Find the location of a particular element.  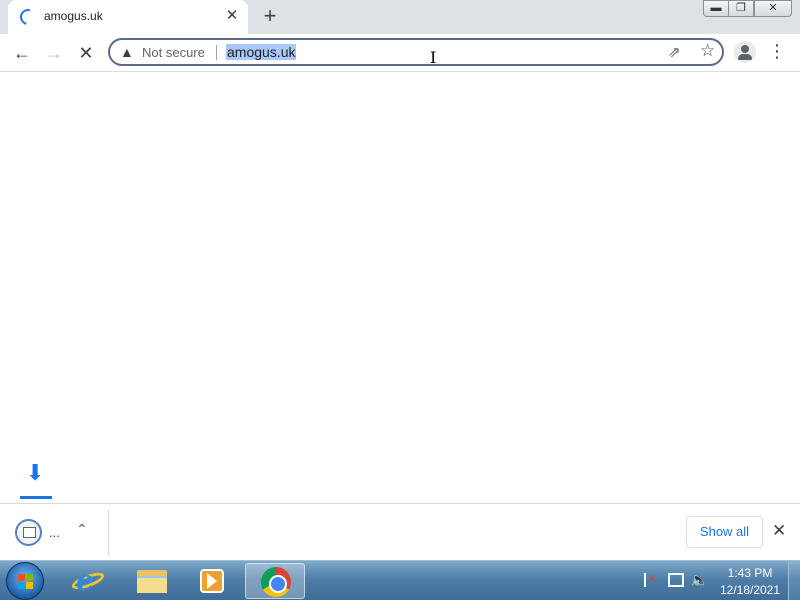

url-text: amogus.uk is located at coordinates (261, 52).